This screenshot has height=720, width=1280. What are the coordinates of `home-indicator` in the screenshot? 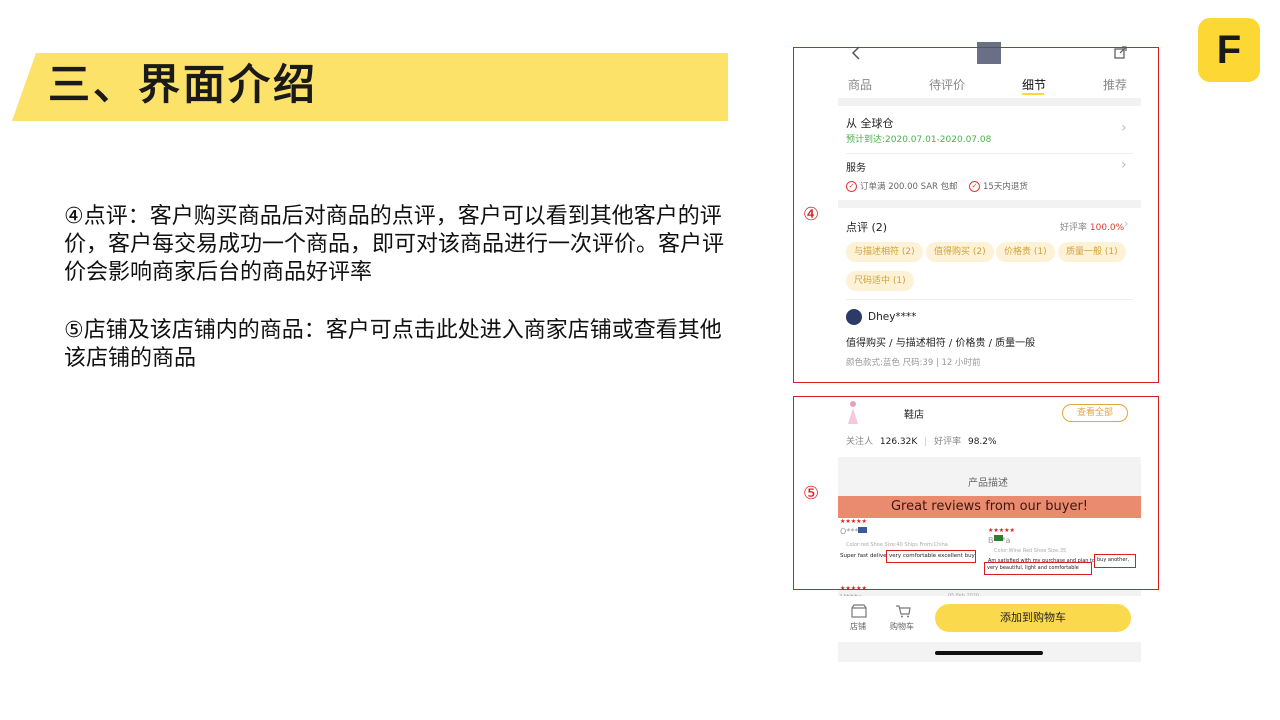 It's located at (989, 653).